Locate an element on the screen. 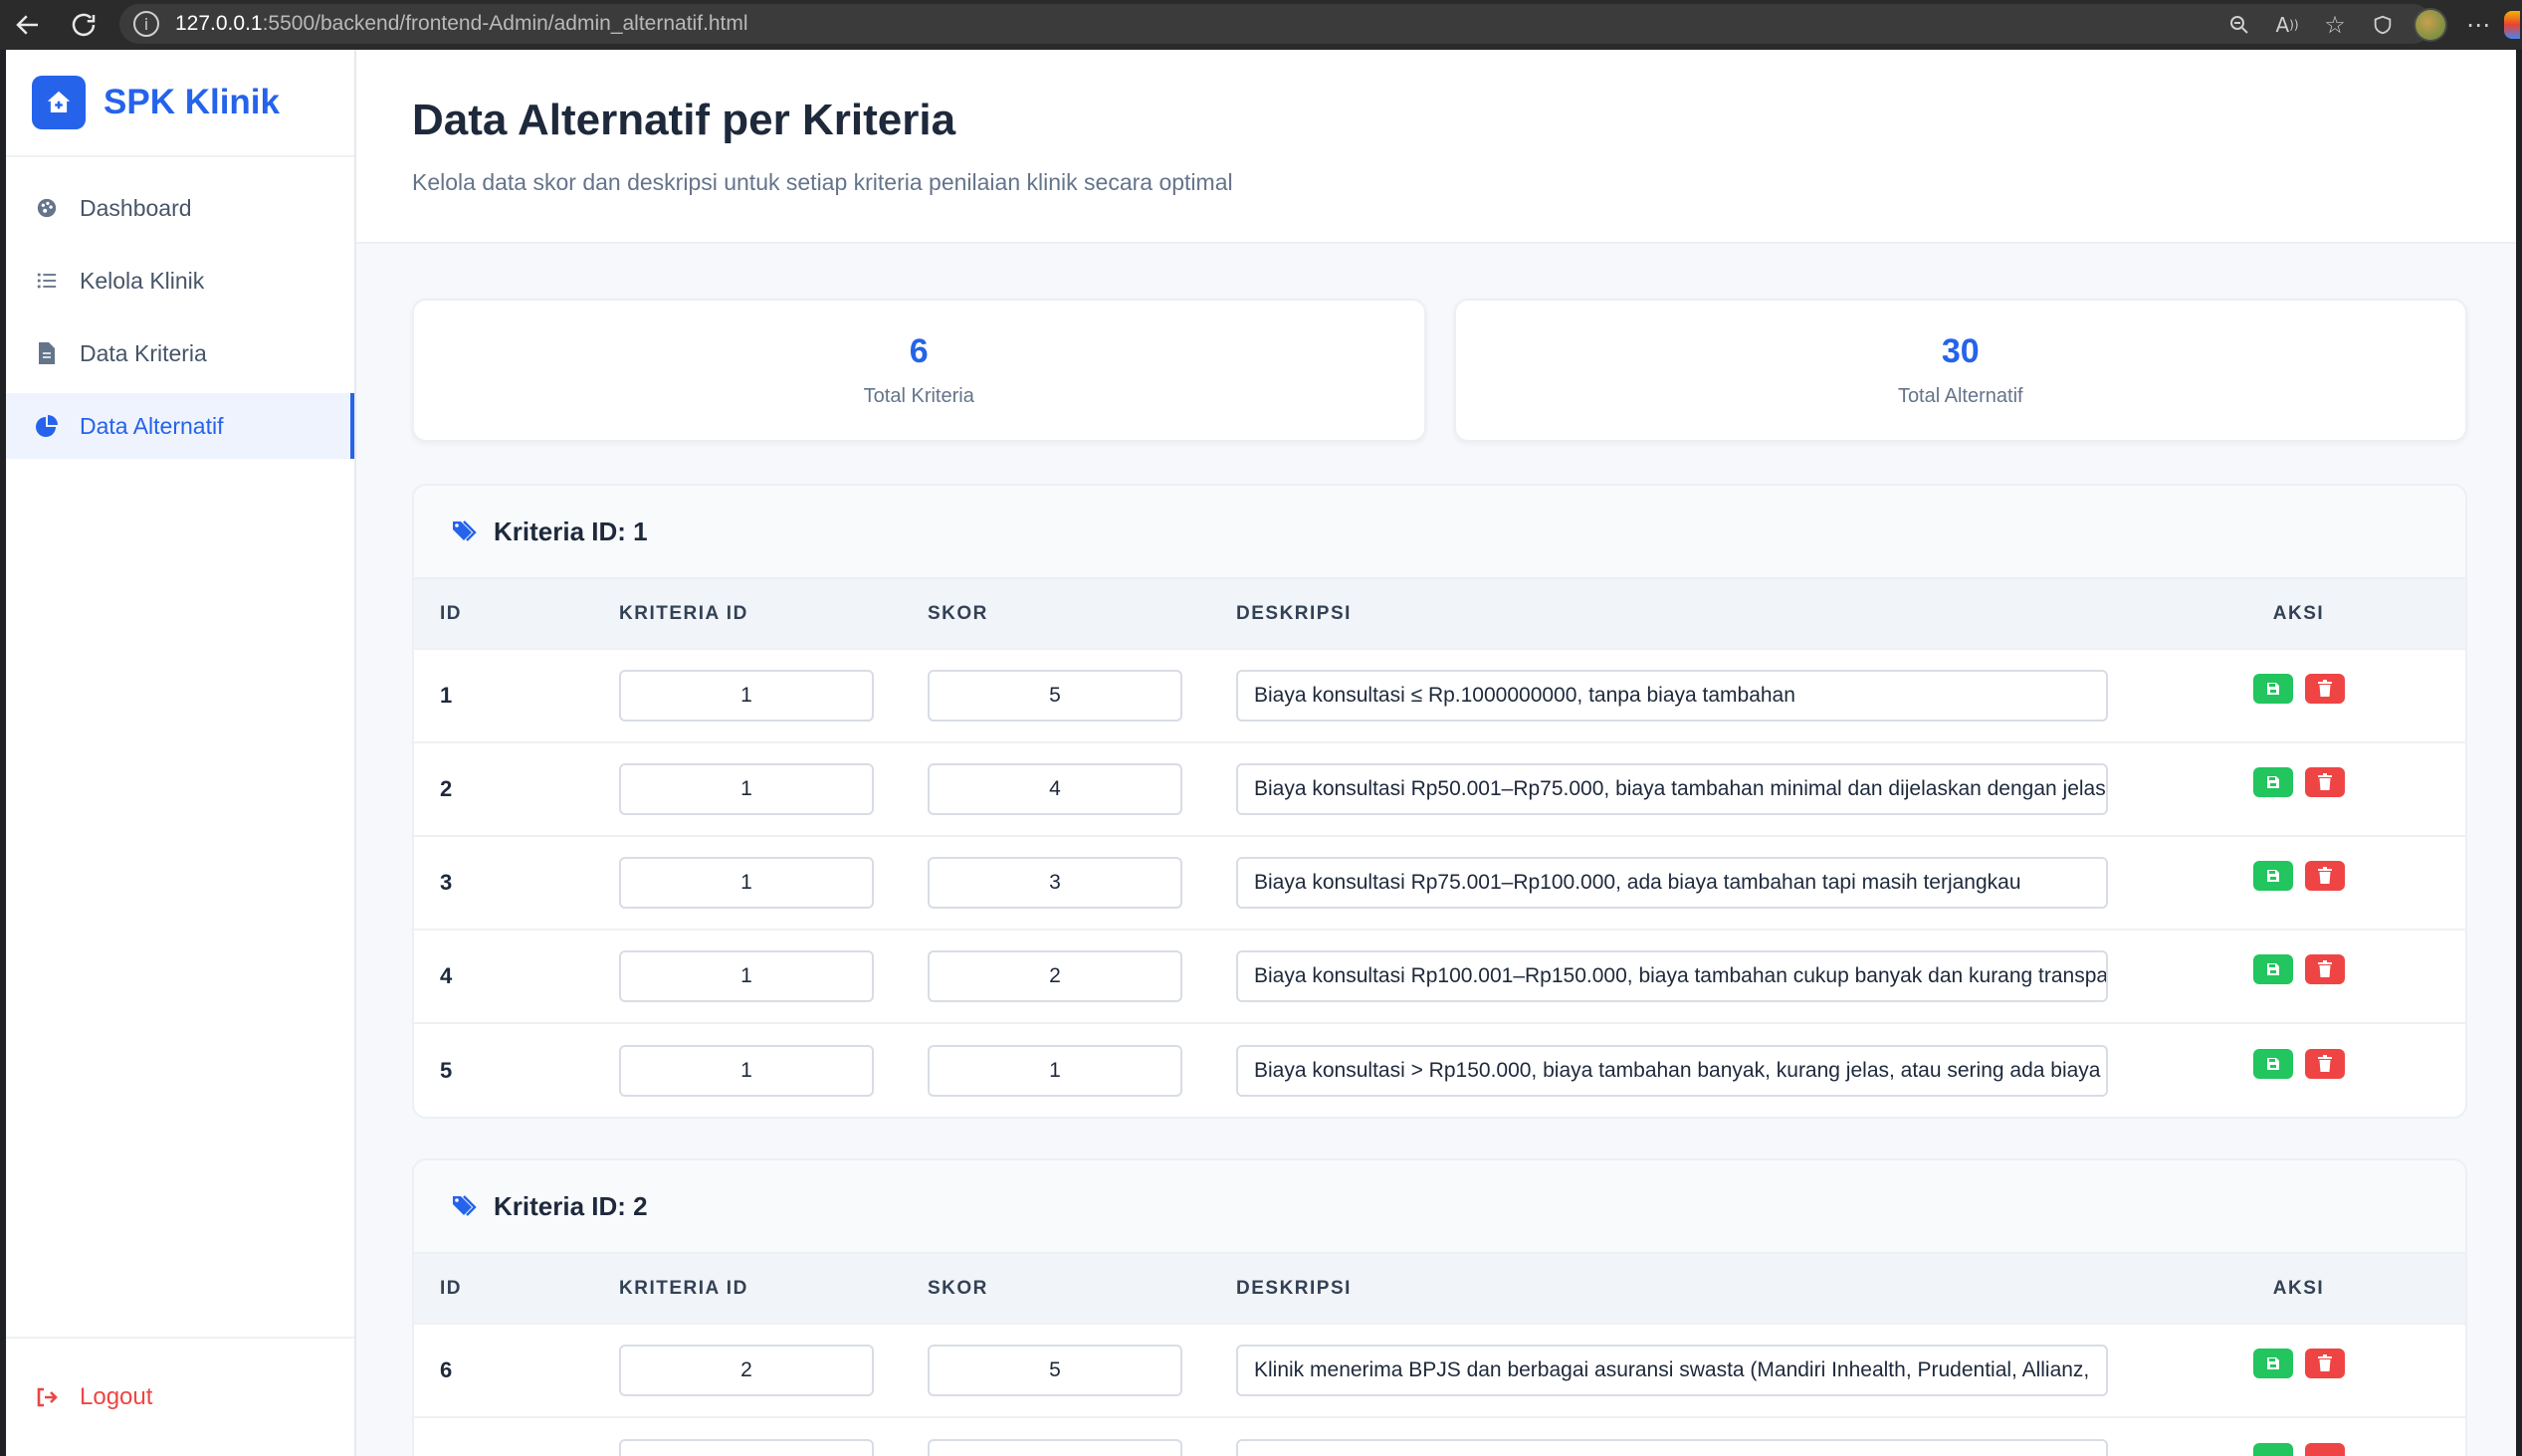 The height and width of the screenshot is (1456, 2522). palette-icon is located at coordinates (47, 208).